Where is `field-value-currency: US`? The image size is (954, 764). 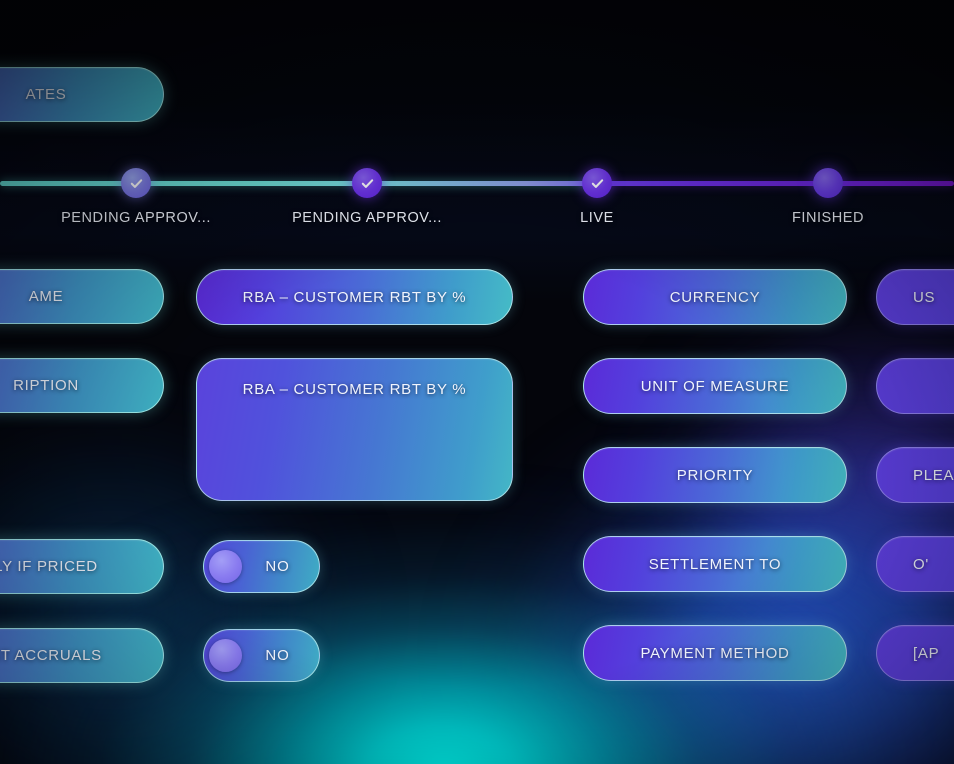 field-value-currency: US is located at coordinates (915, 297).